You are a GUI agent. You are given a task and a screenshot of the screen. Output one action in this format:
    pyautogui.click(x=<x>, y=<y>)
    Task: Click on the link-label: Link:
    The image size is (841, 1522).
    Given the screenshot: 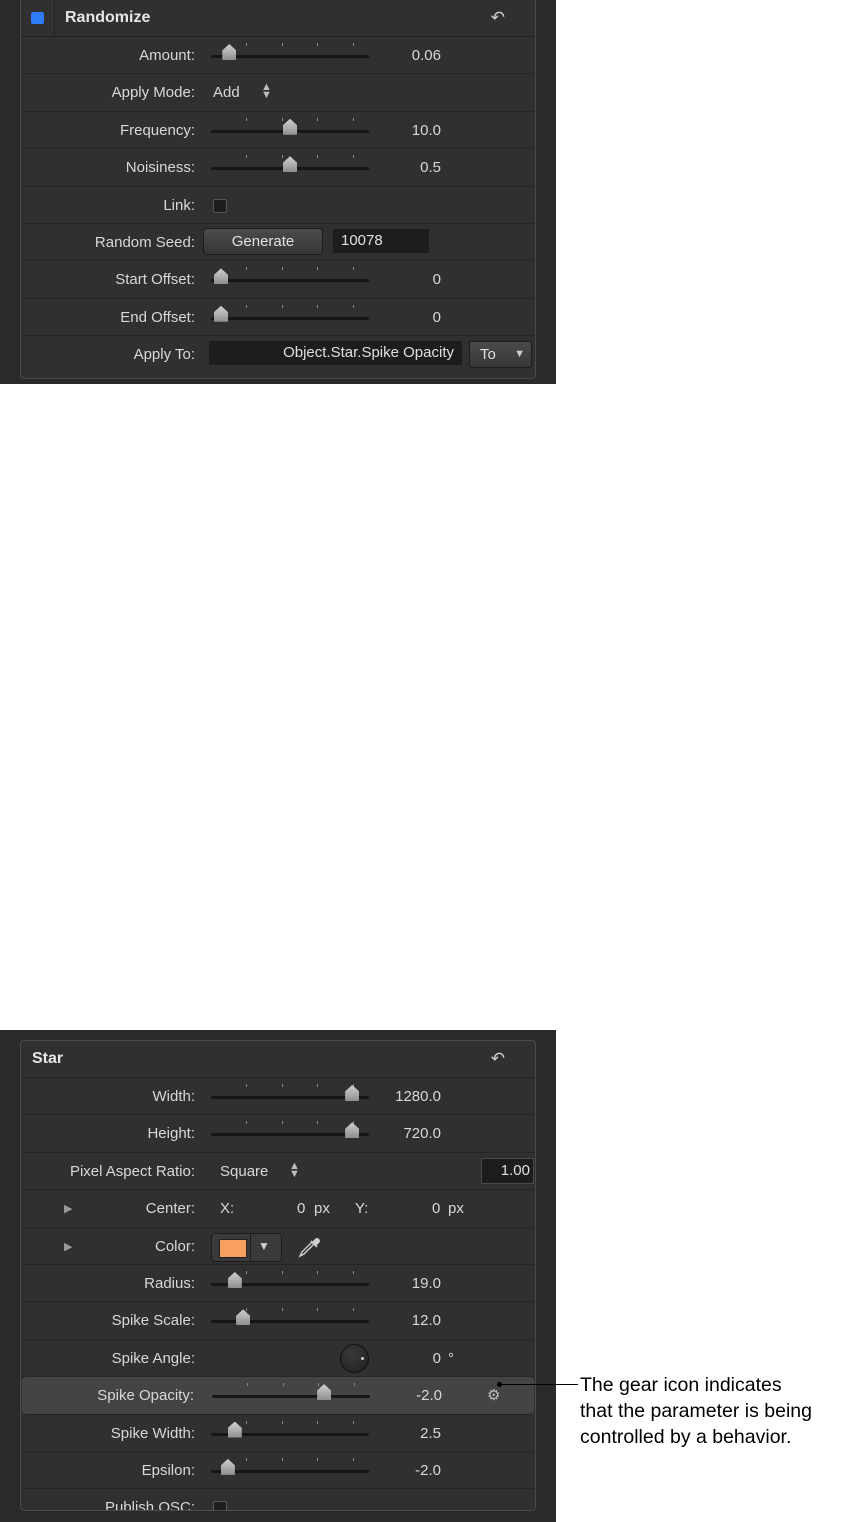 What is the action you would take?
    pyautogui.click(x=179, y=205)
    